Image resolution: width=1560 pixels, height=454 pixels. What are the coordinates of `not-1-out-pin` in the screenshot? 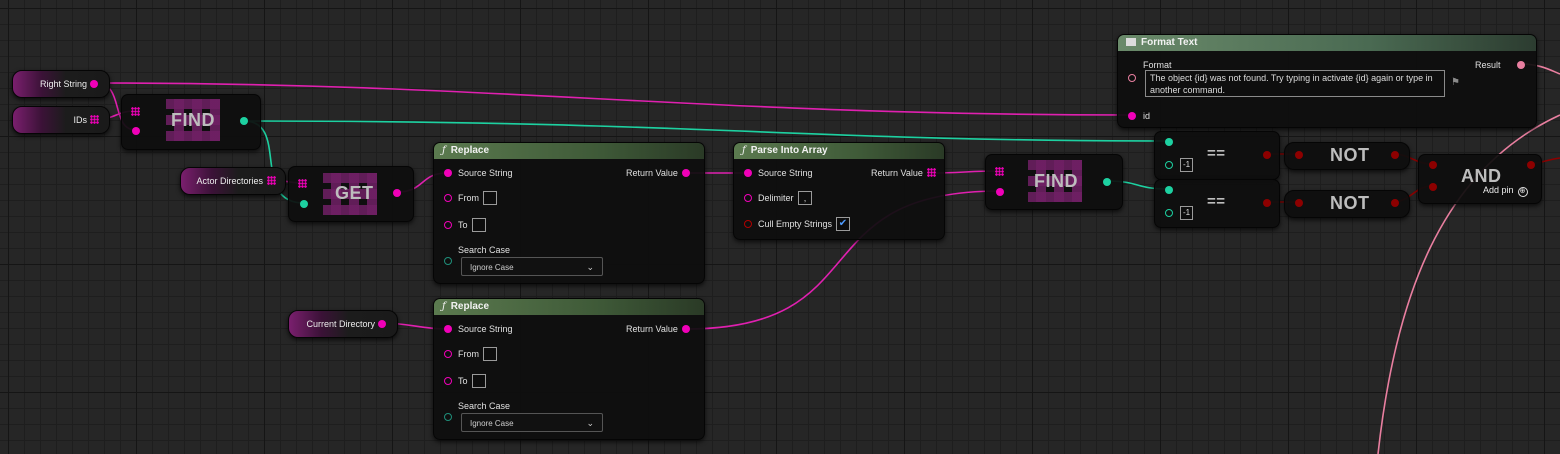 It's located at (1395, 155).